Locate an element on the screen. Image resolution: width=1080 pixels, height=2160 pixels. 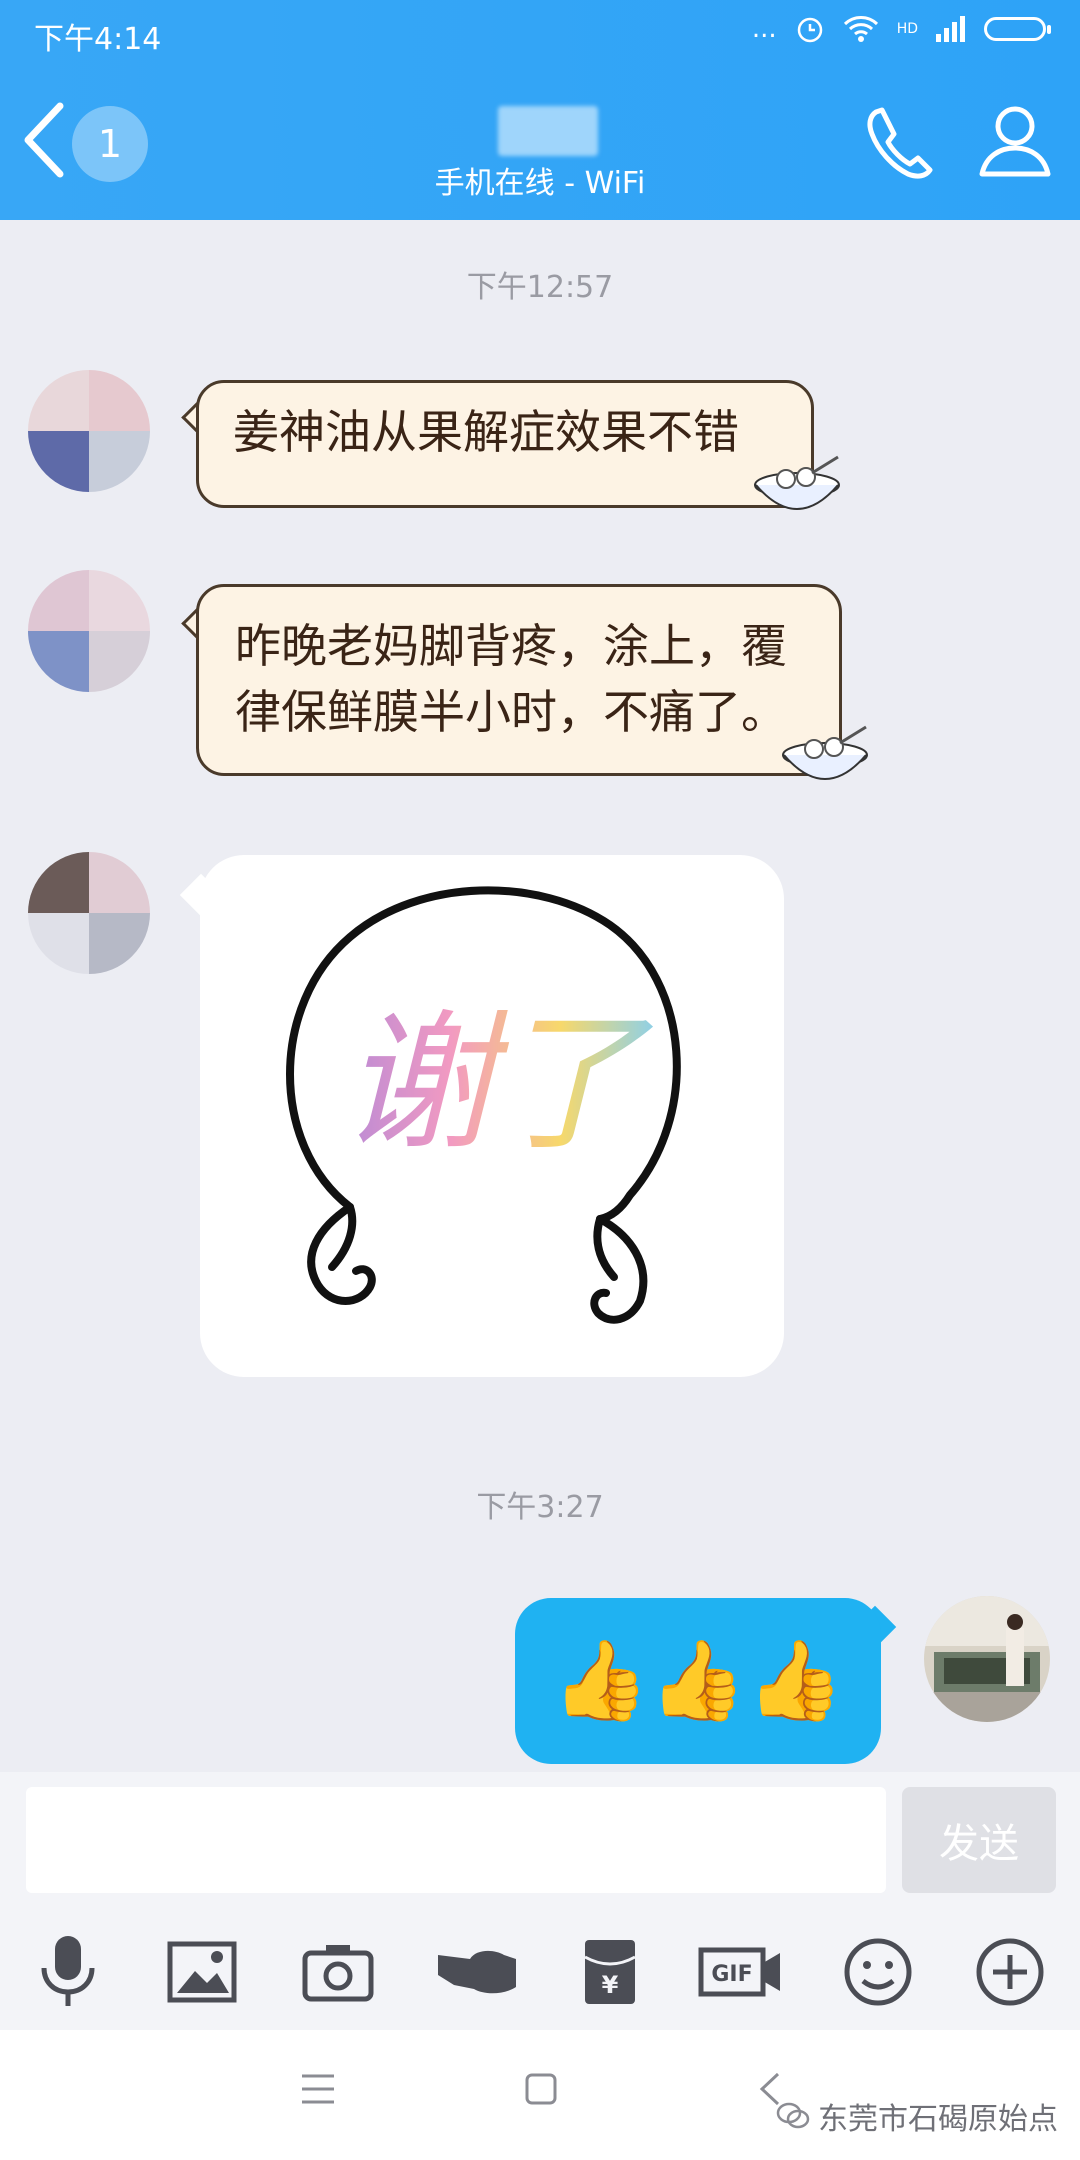
home-icon is located at coordinates (541, 2089).